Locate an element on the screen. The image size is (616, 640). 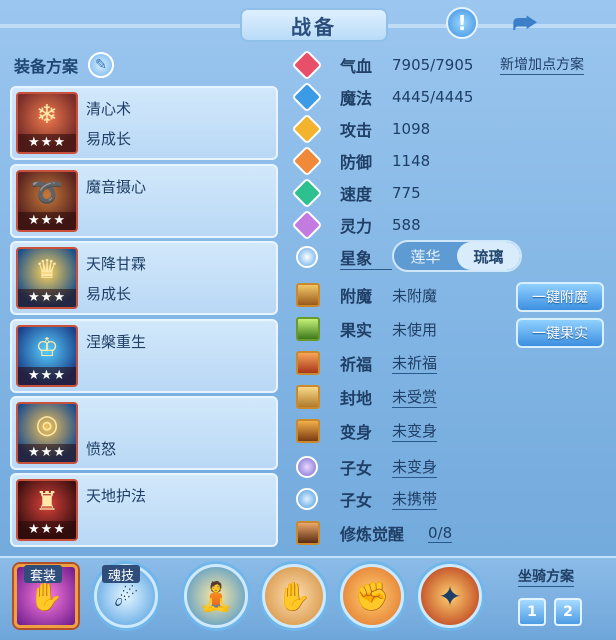
horn-icon: ➰ ★★★ is located at coordinates (47, 201).